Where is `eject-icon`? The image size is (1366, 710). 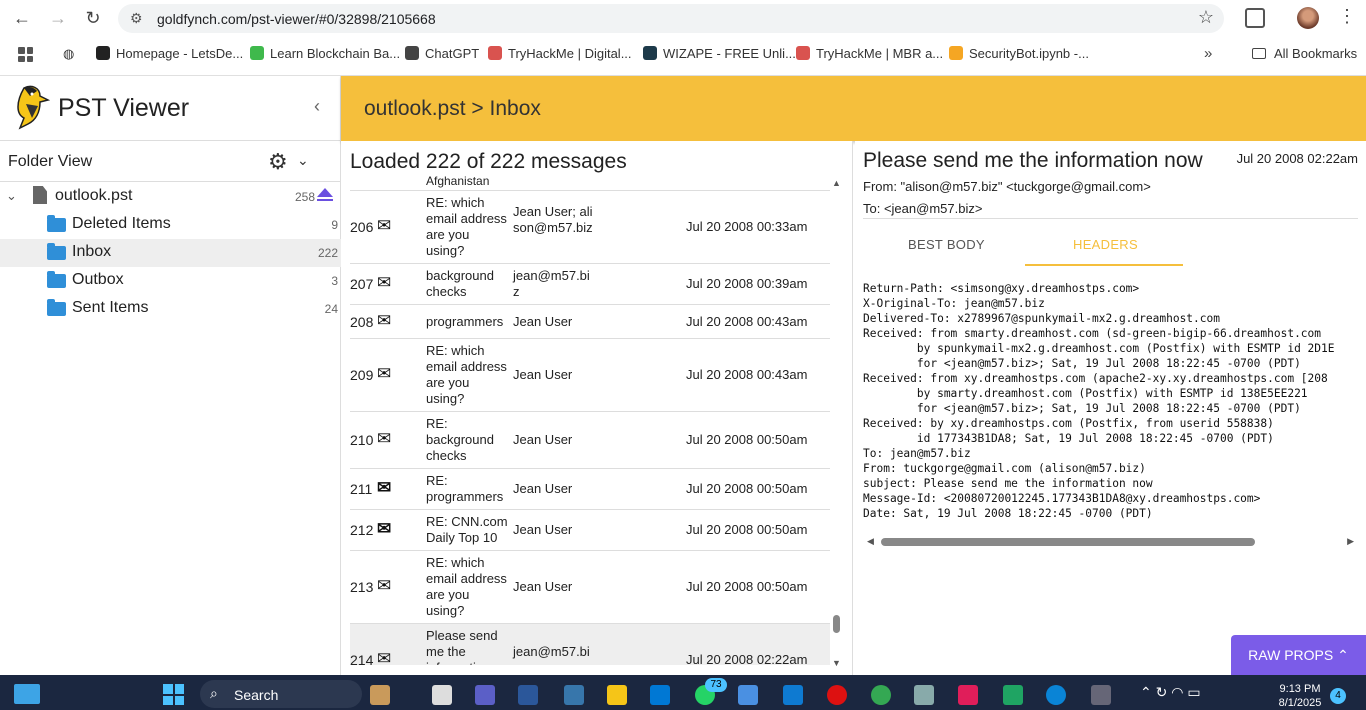 eject-icon is located at coordinates (325, 192).